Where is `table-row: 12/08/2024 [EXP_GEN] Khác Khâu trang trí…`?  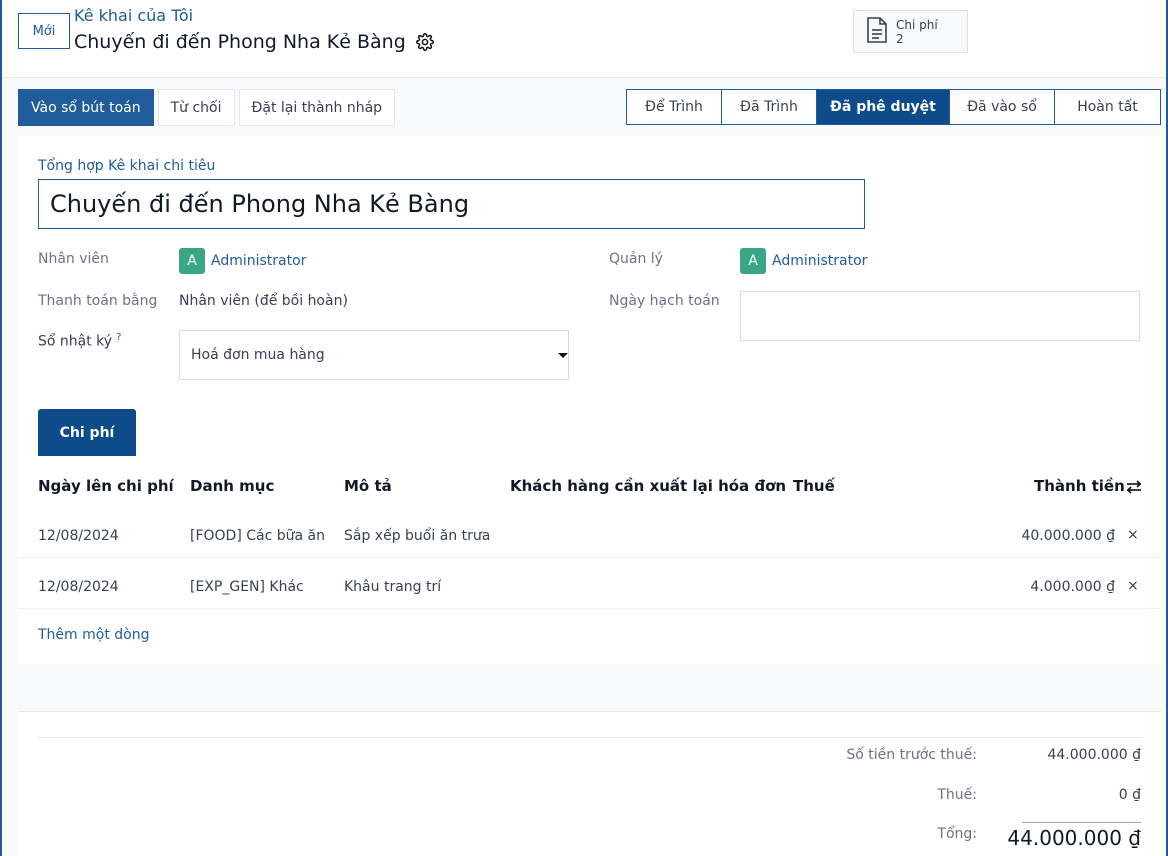
table-row: 12/08/2024 [EXP_GEN] Khác Khâu trang trí… is located at coordinates (589, 588).